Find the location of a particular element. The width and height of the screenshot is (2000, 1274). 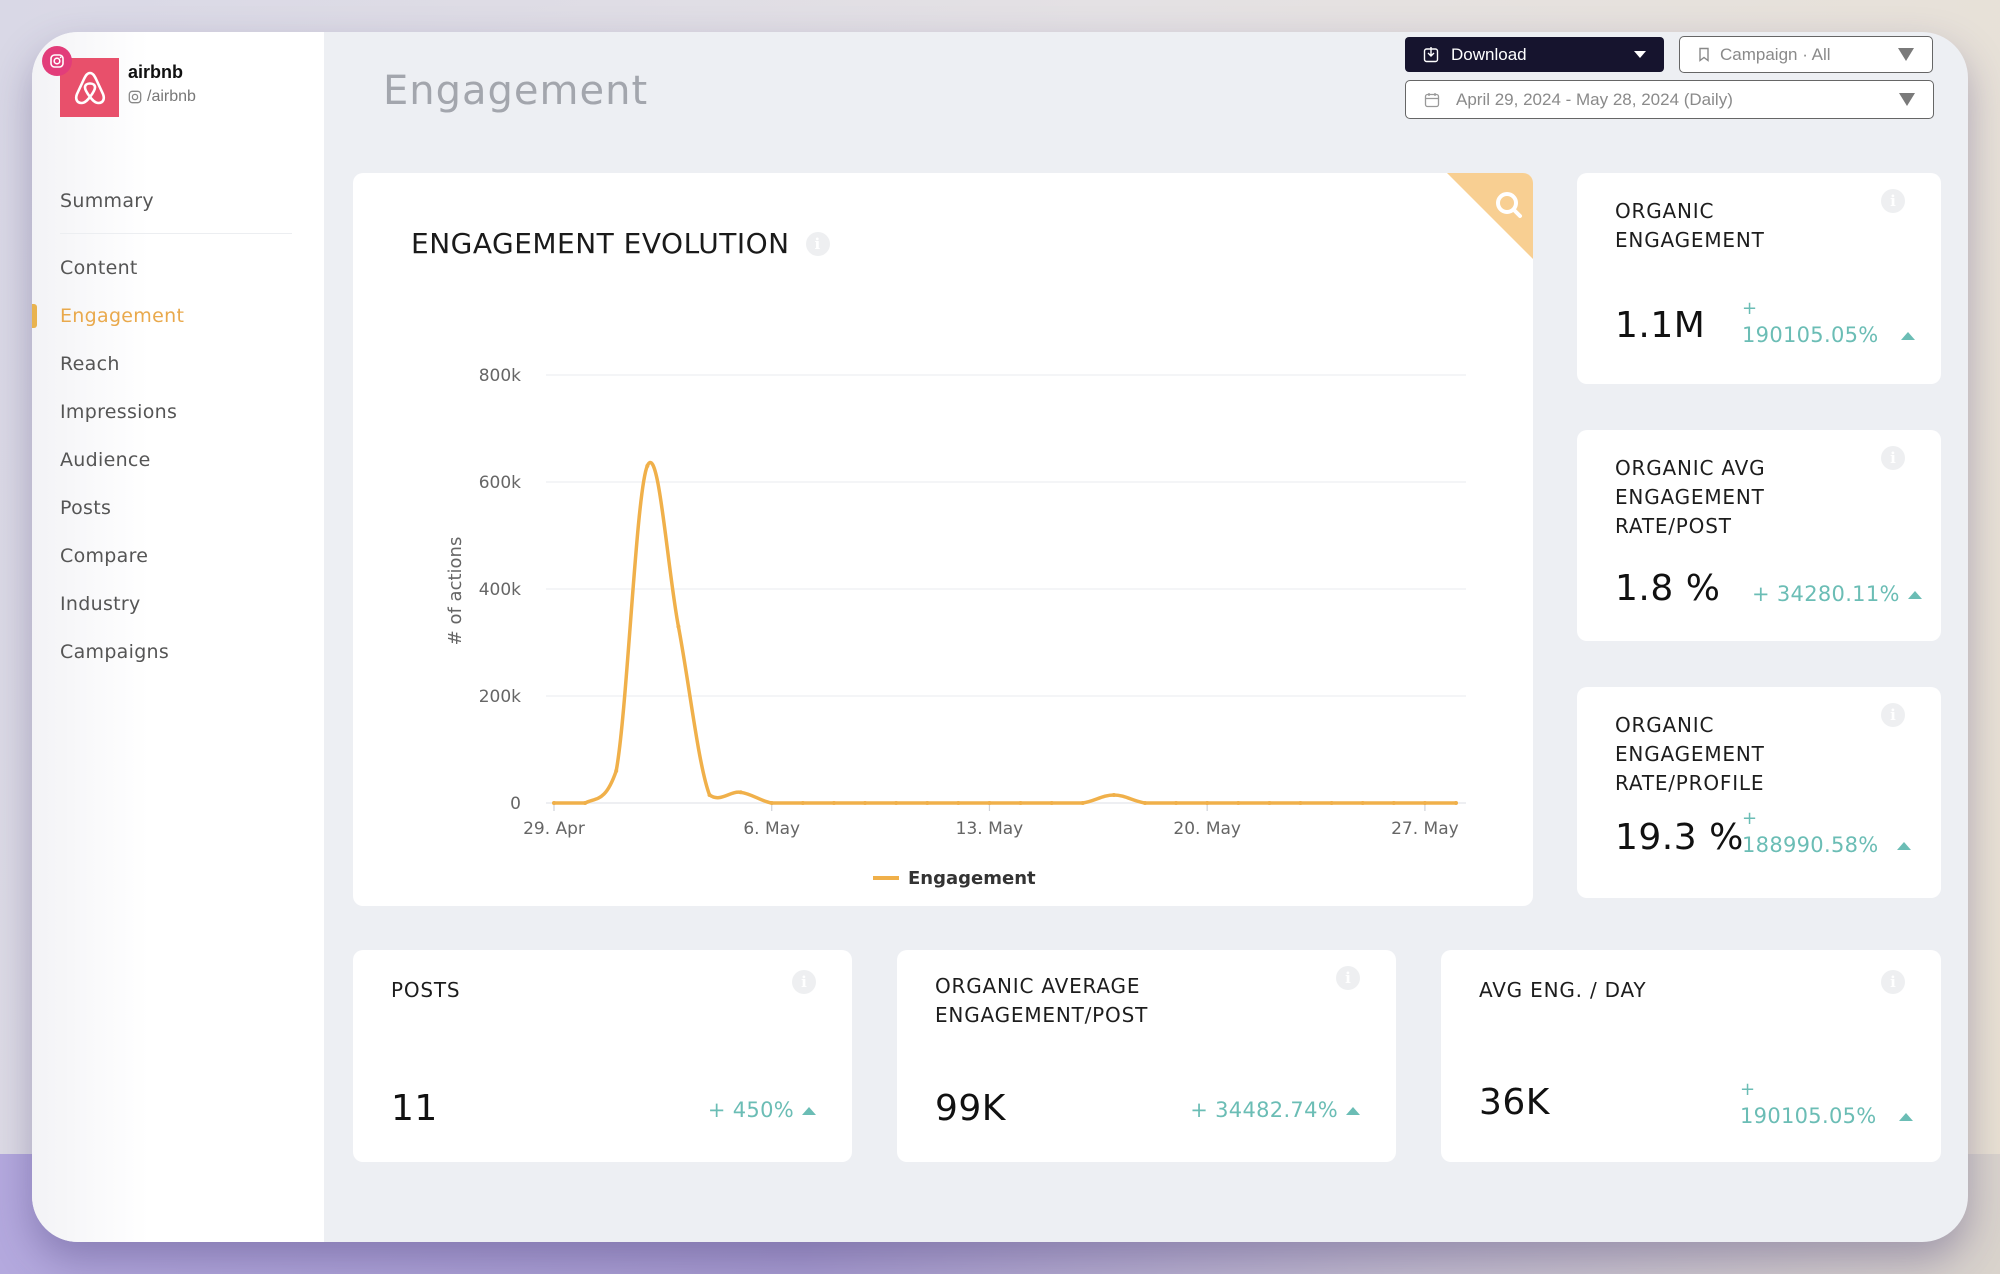

sidebar-item-posts: Posts is located at coordinates (180, 508).